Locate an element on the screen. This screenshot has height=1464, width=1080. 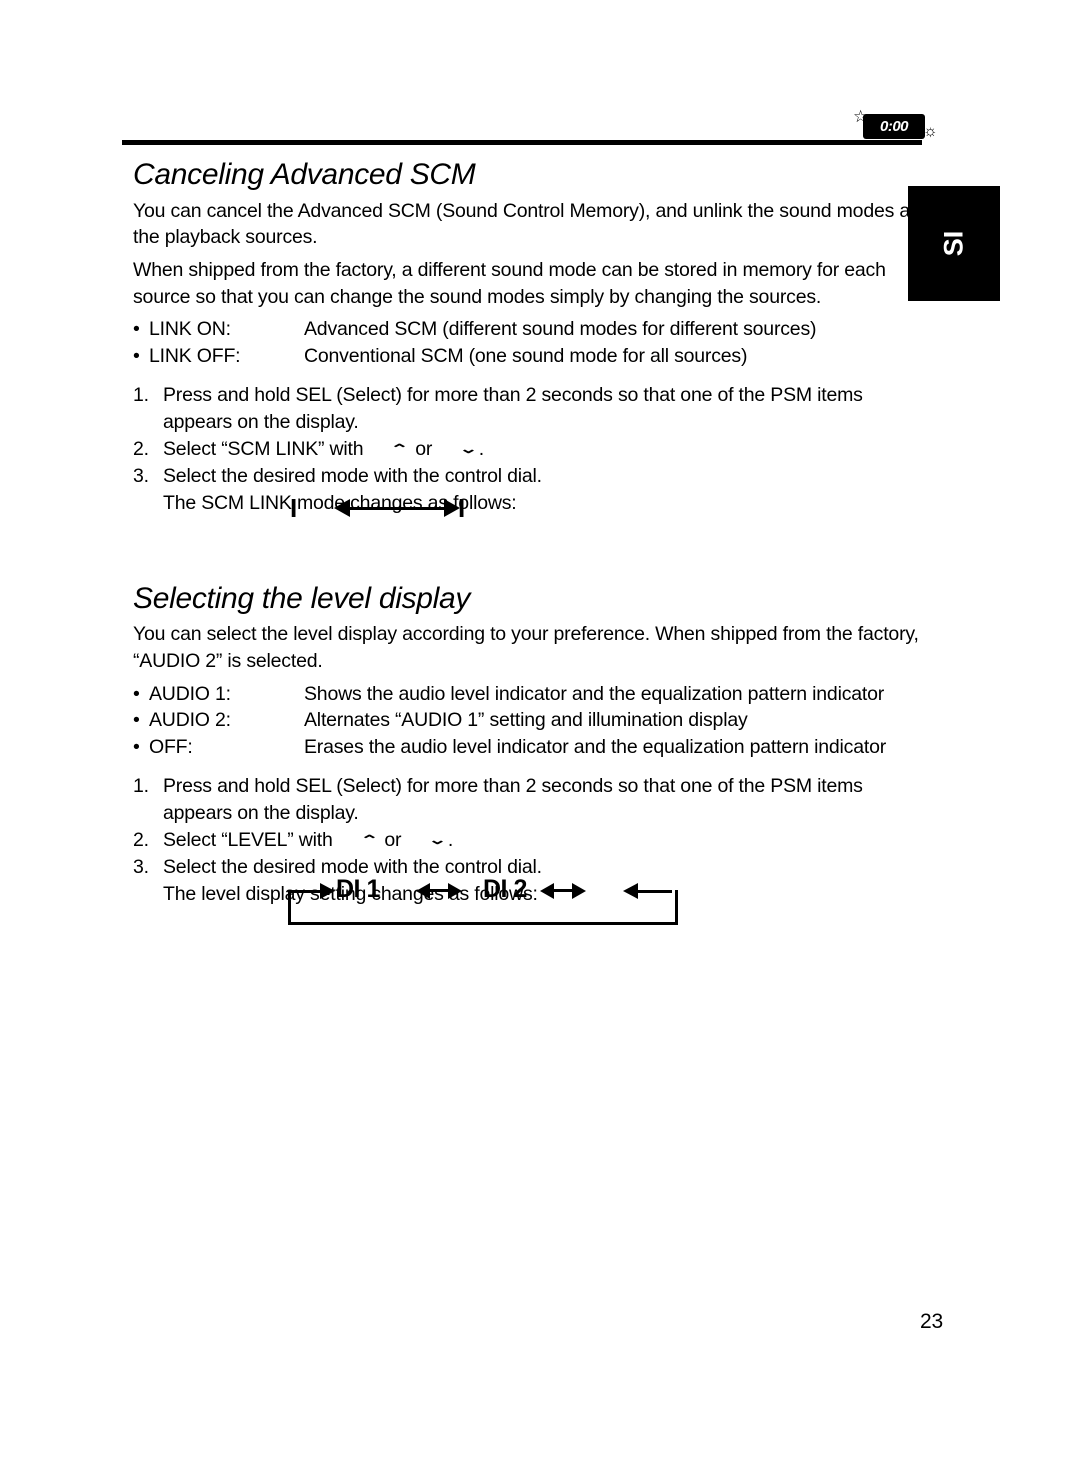
scm-link-option-on: I is located at coordinates (293, 508).